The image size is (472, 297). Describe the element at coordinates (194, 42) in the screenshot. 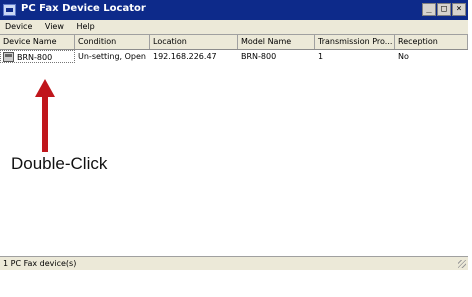

I see `column-header-location: Location` at that location.